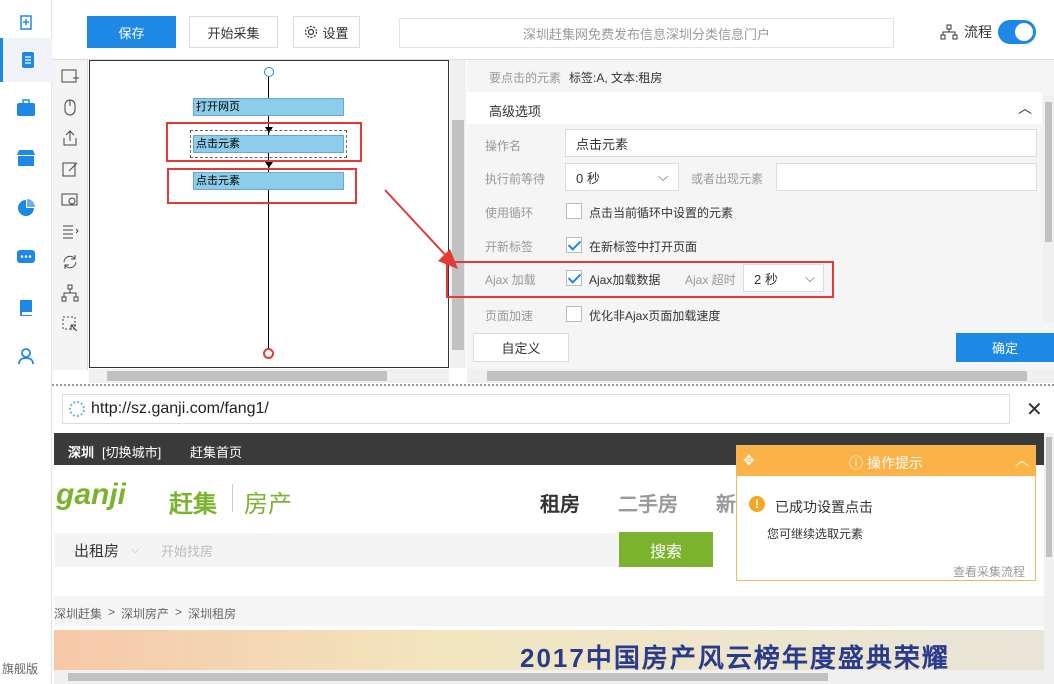 The height and width of the screenshot is (684, 1054). What do you see at coordinates (1005, 347) in the screenshot?
I see `ok-button: 确定` at bounding box center [1005, 347].